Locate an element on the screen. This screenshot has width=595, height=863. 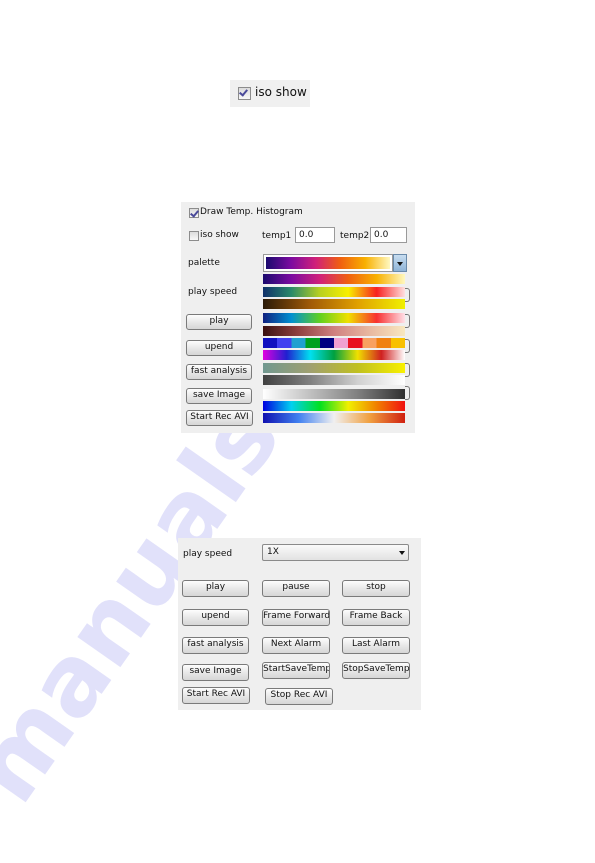
palette-dropdown is located at coordinates (328, 263).